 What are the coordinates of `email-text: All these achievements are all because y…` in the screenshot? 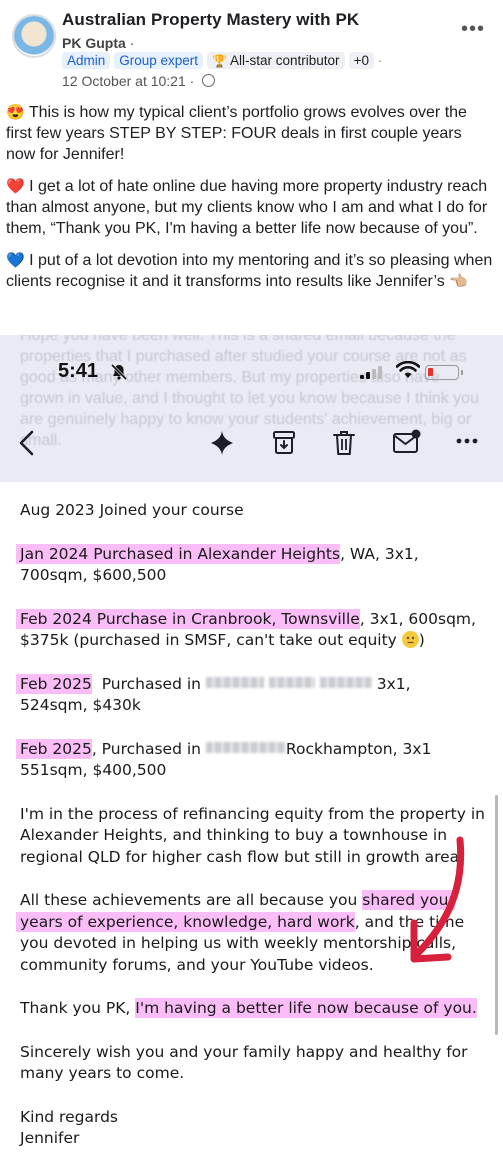 It's located at (191, 900).